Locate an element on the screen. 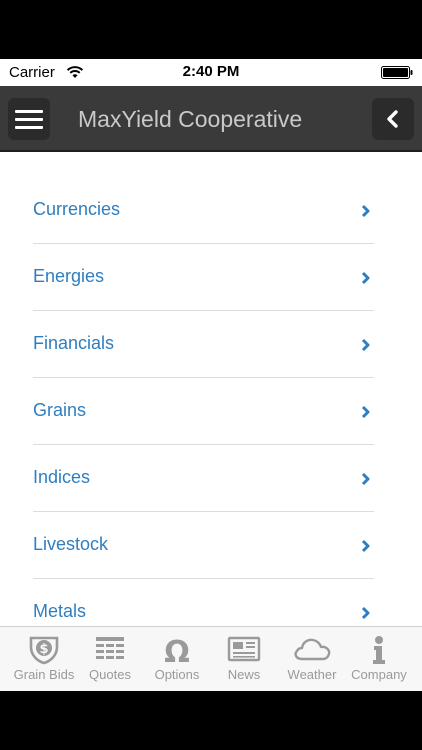  tab-label: Options is located at coordinates (177, 674).